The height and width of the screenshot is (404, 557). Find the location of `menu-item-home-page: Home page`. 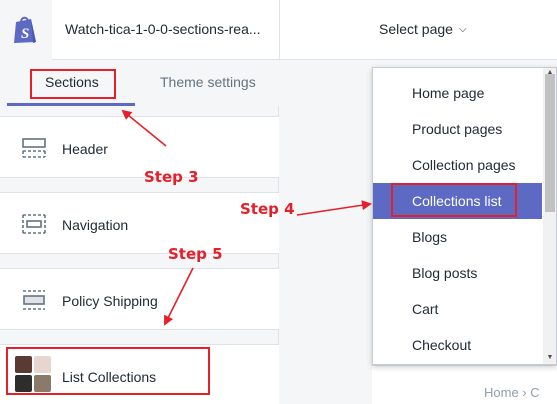

menu-item-home-page: Home page is located at coordinates (457, 93).